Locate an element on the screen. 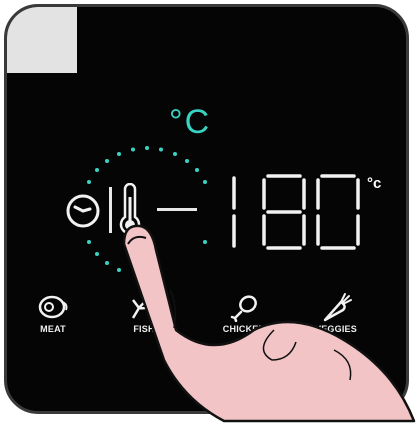 The height and width of the screenshot is (430, 418). panel-glare-corner is located at coordinates (42, 40).